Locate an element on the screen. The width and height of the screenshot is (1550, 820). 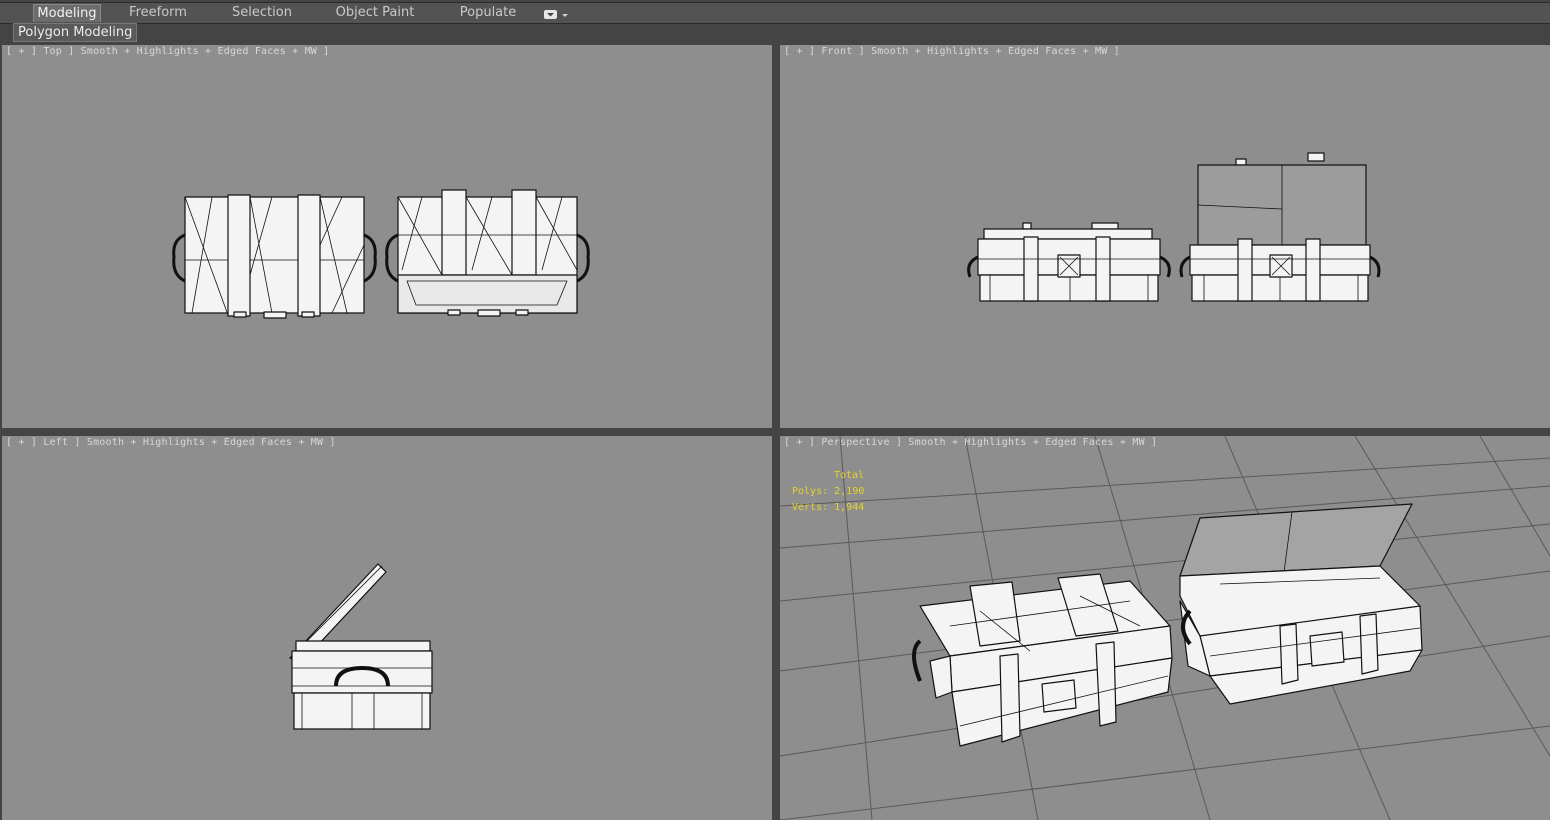
stats-polys: Polys: 2,190 is located at coordinates (828, 491).